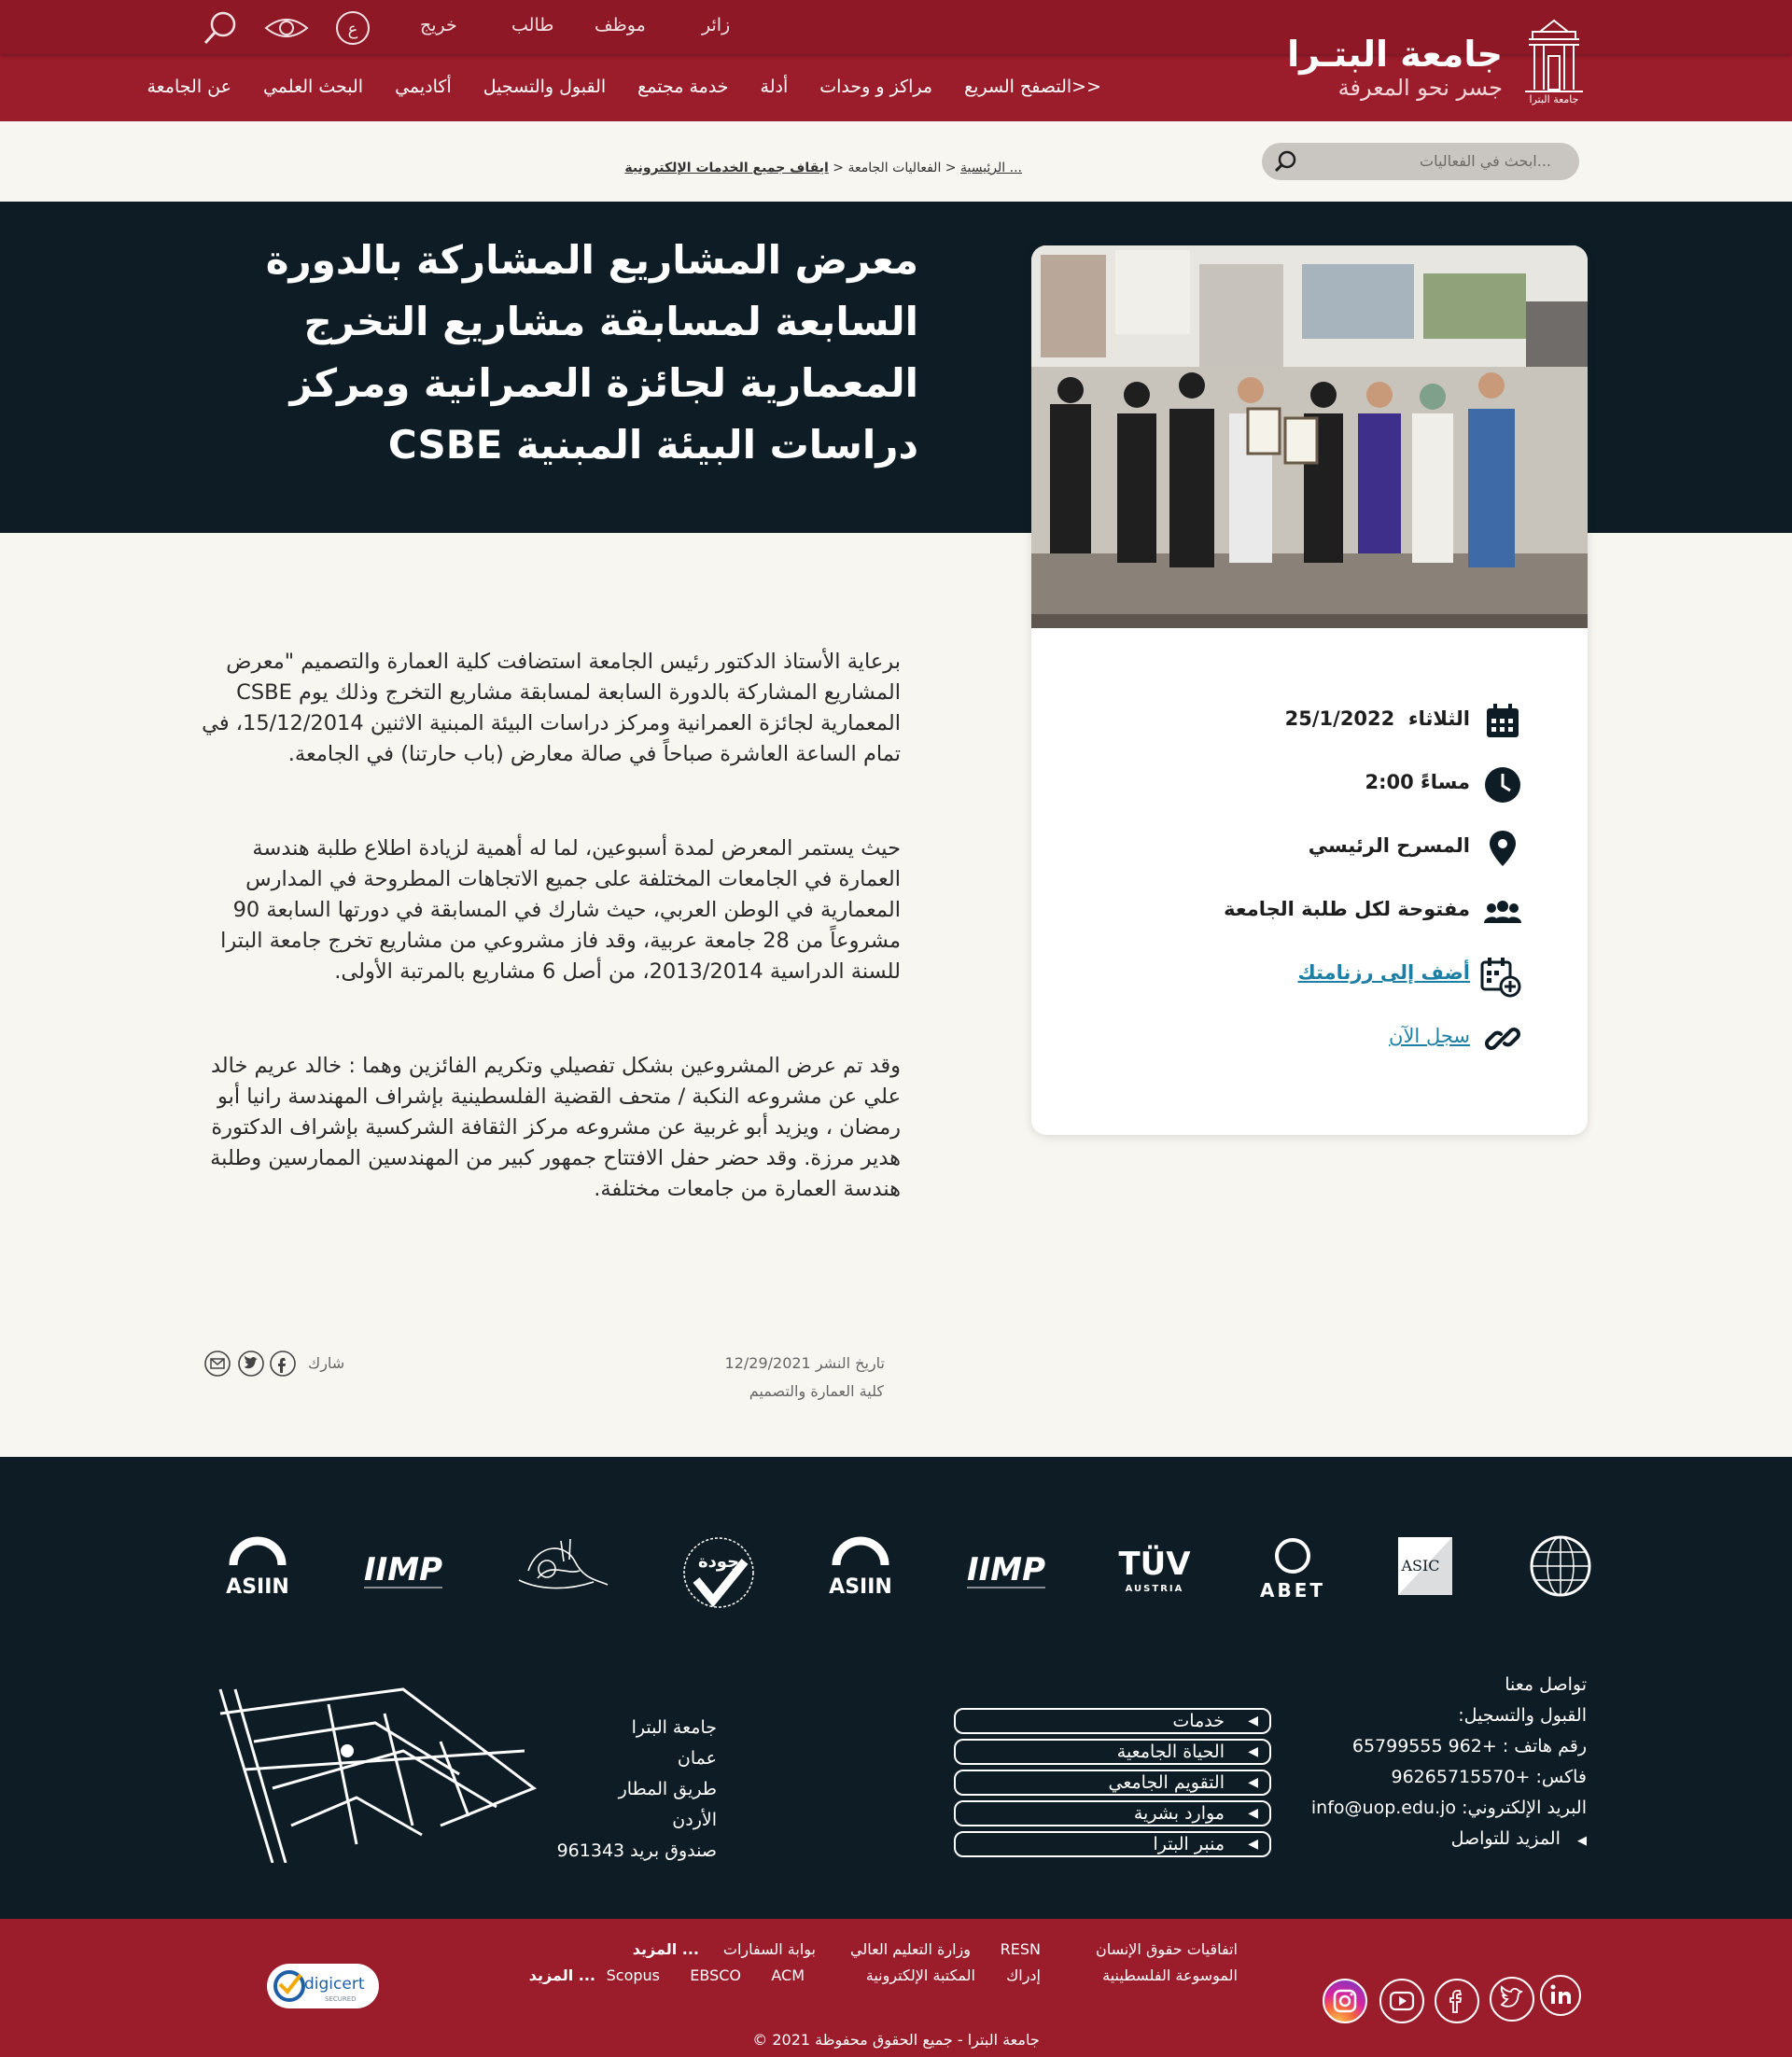  I want to click on nav-quick-browse: <<التصفح السريع, so click(1032, 87).